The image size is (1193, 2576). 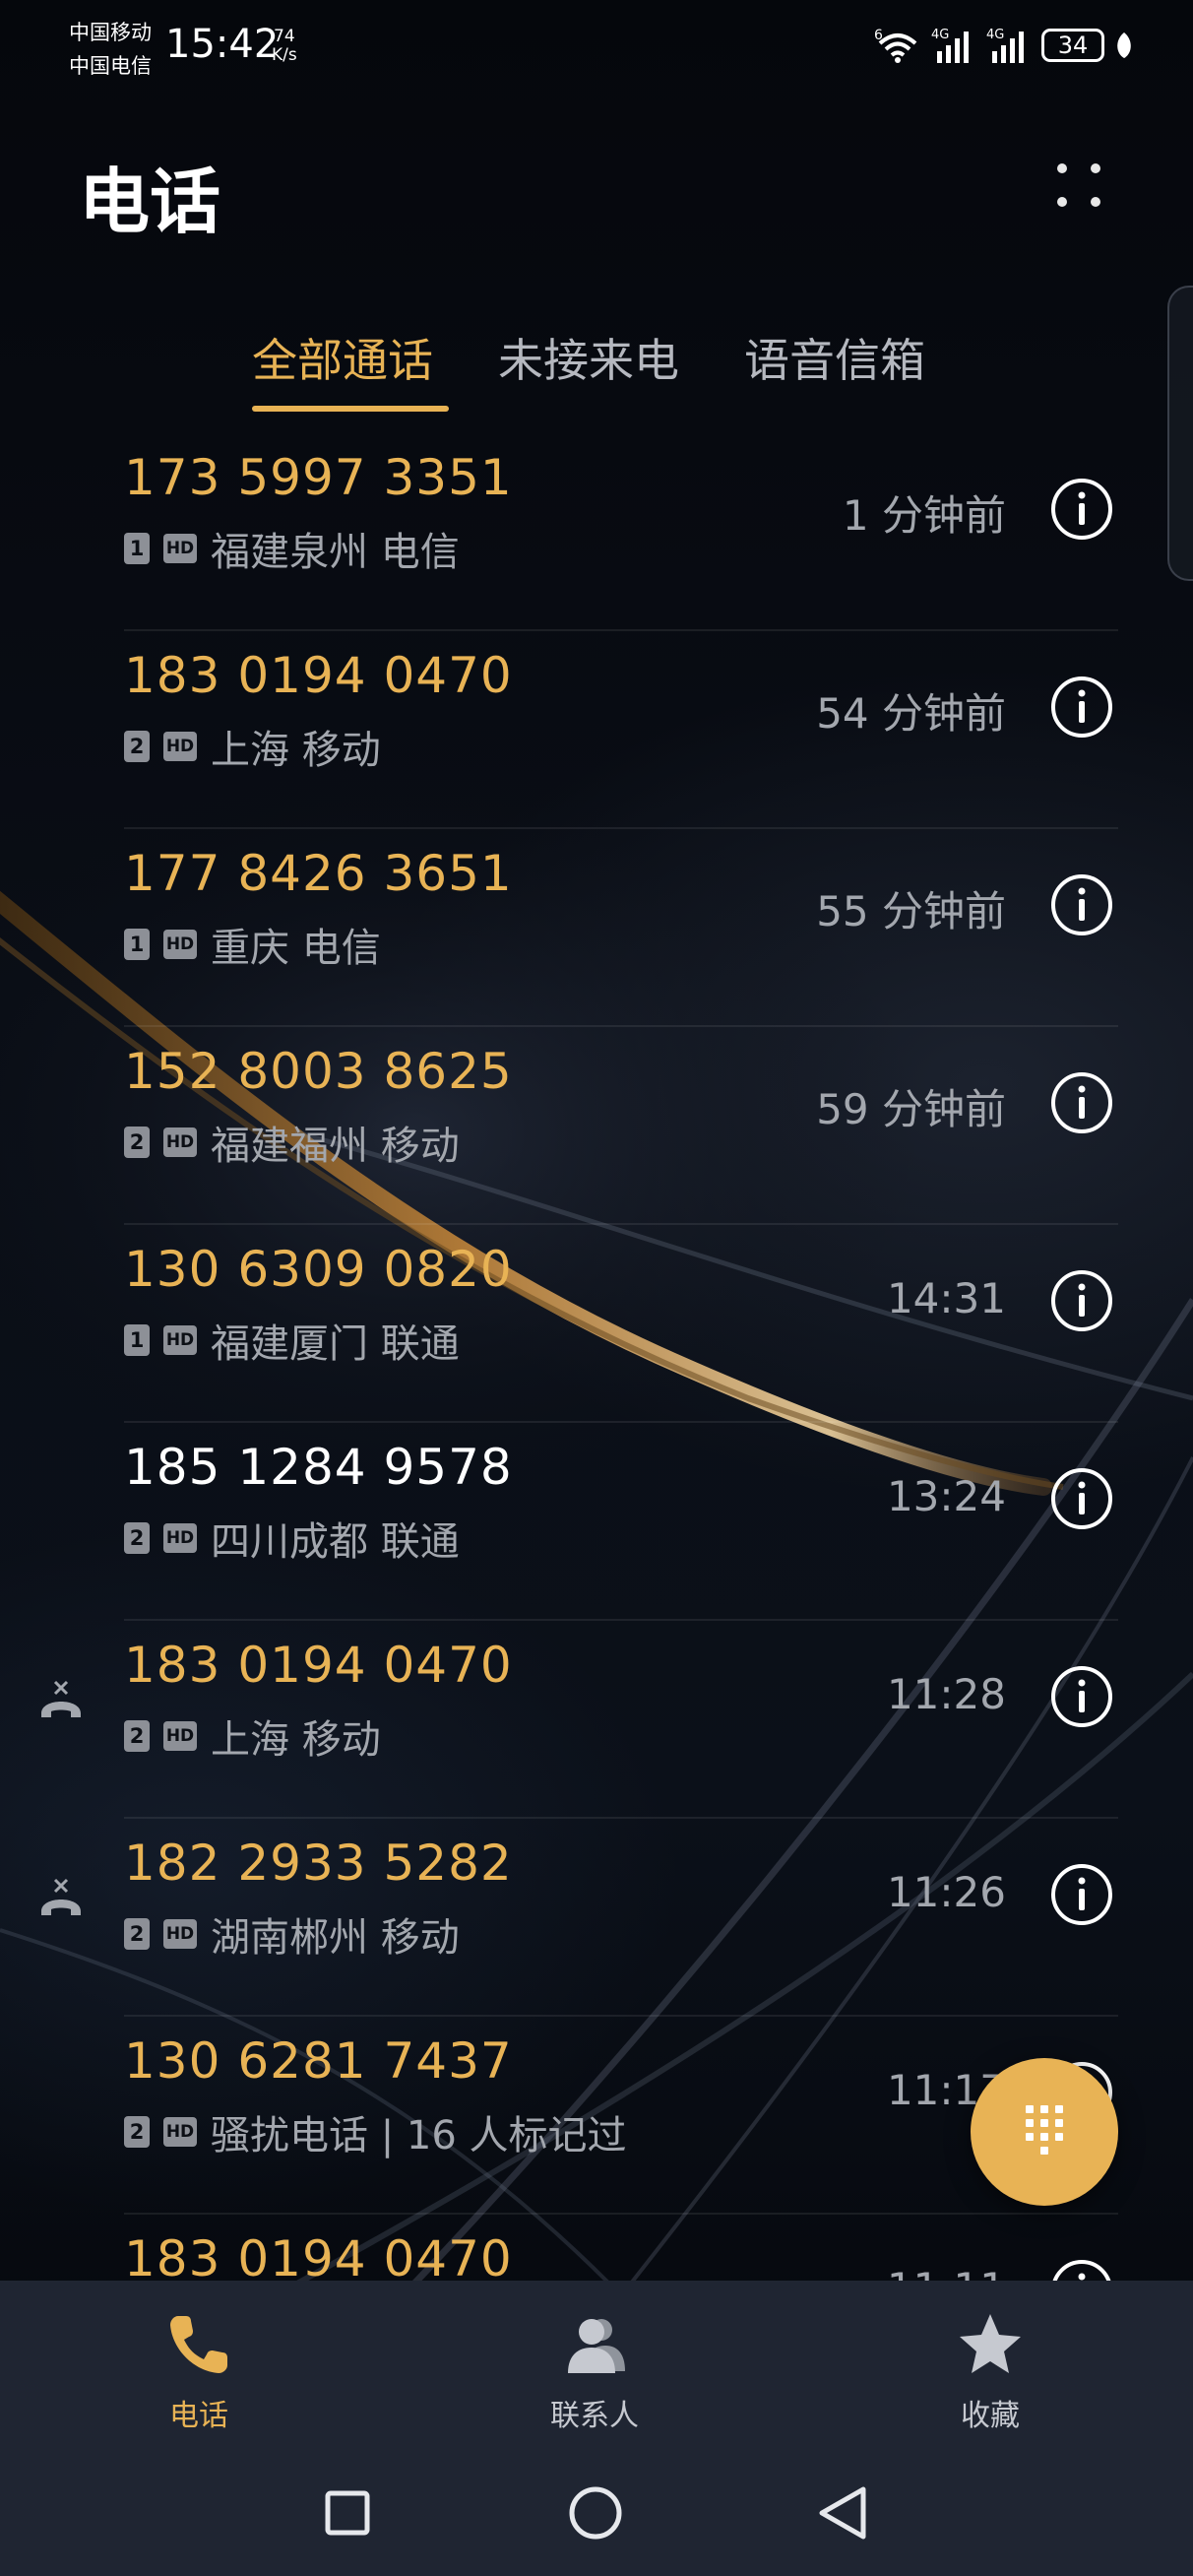 I want to click on call-time: 11:28, so click(x=946, y=1694).